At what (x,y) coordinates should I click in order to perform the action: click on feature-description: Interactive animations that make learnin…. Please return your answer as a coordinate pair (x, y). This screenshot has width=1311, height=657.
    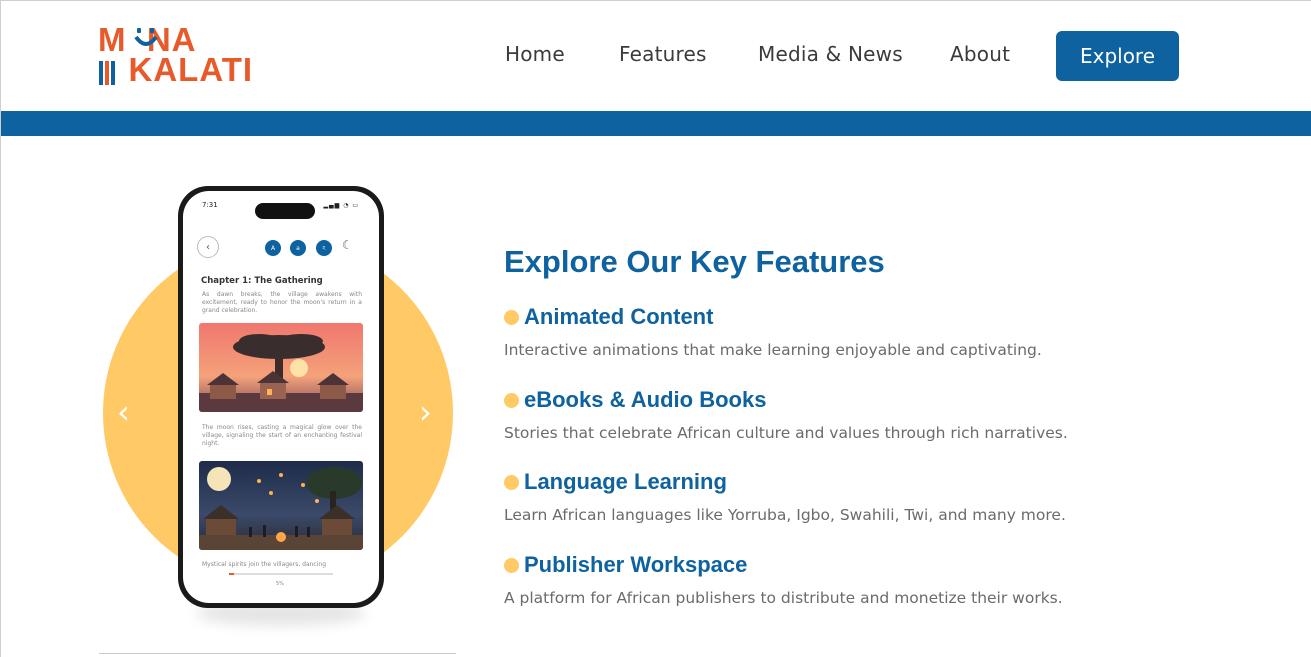
    Looking at the image, I should click on (773, 350).